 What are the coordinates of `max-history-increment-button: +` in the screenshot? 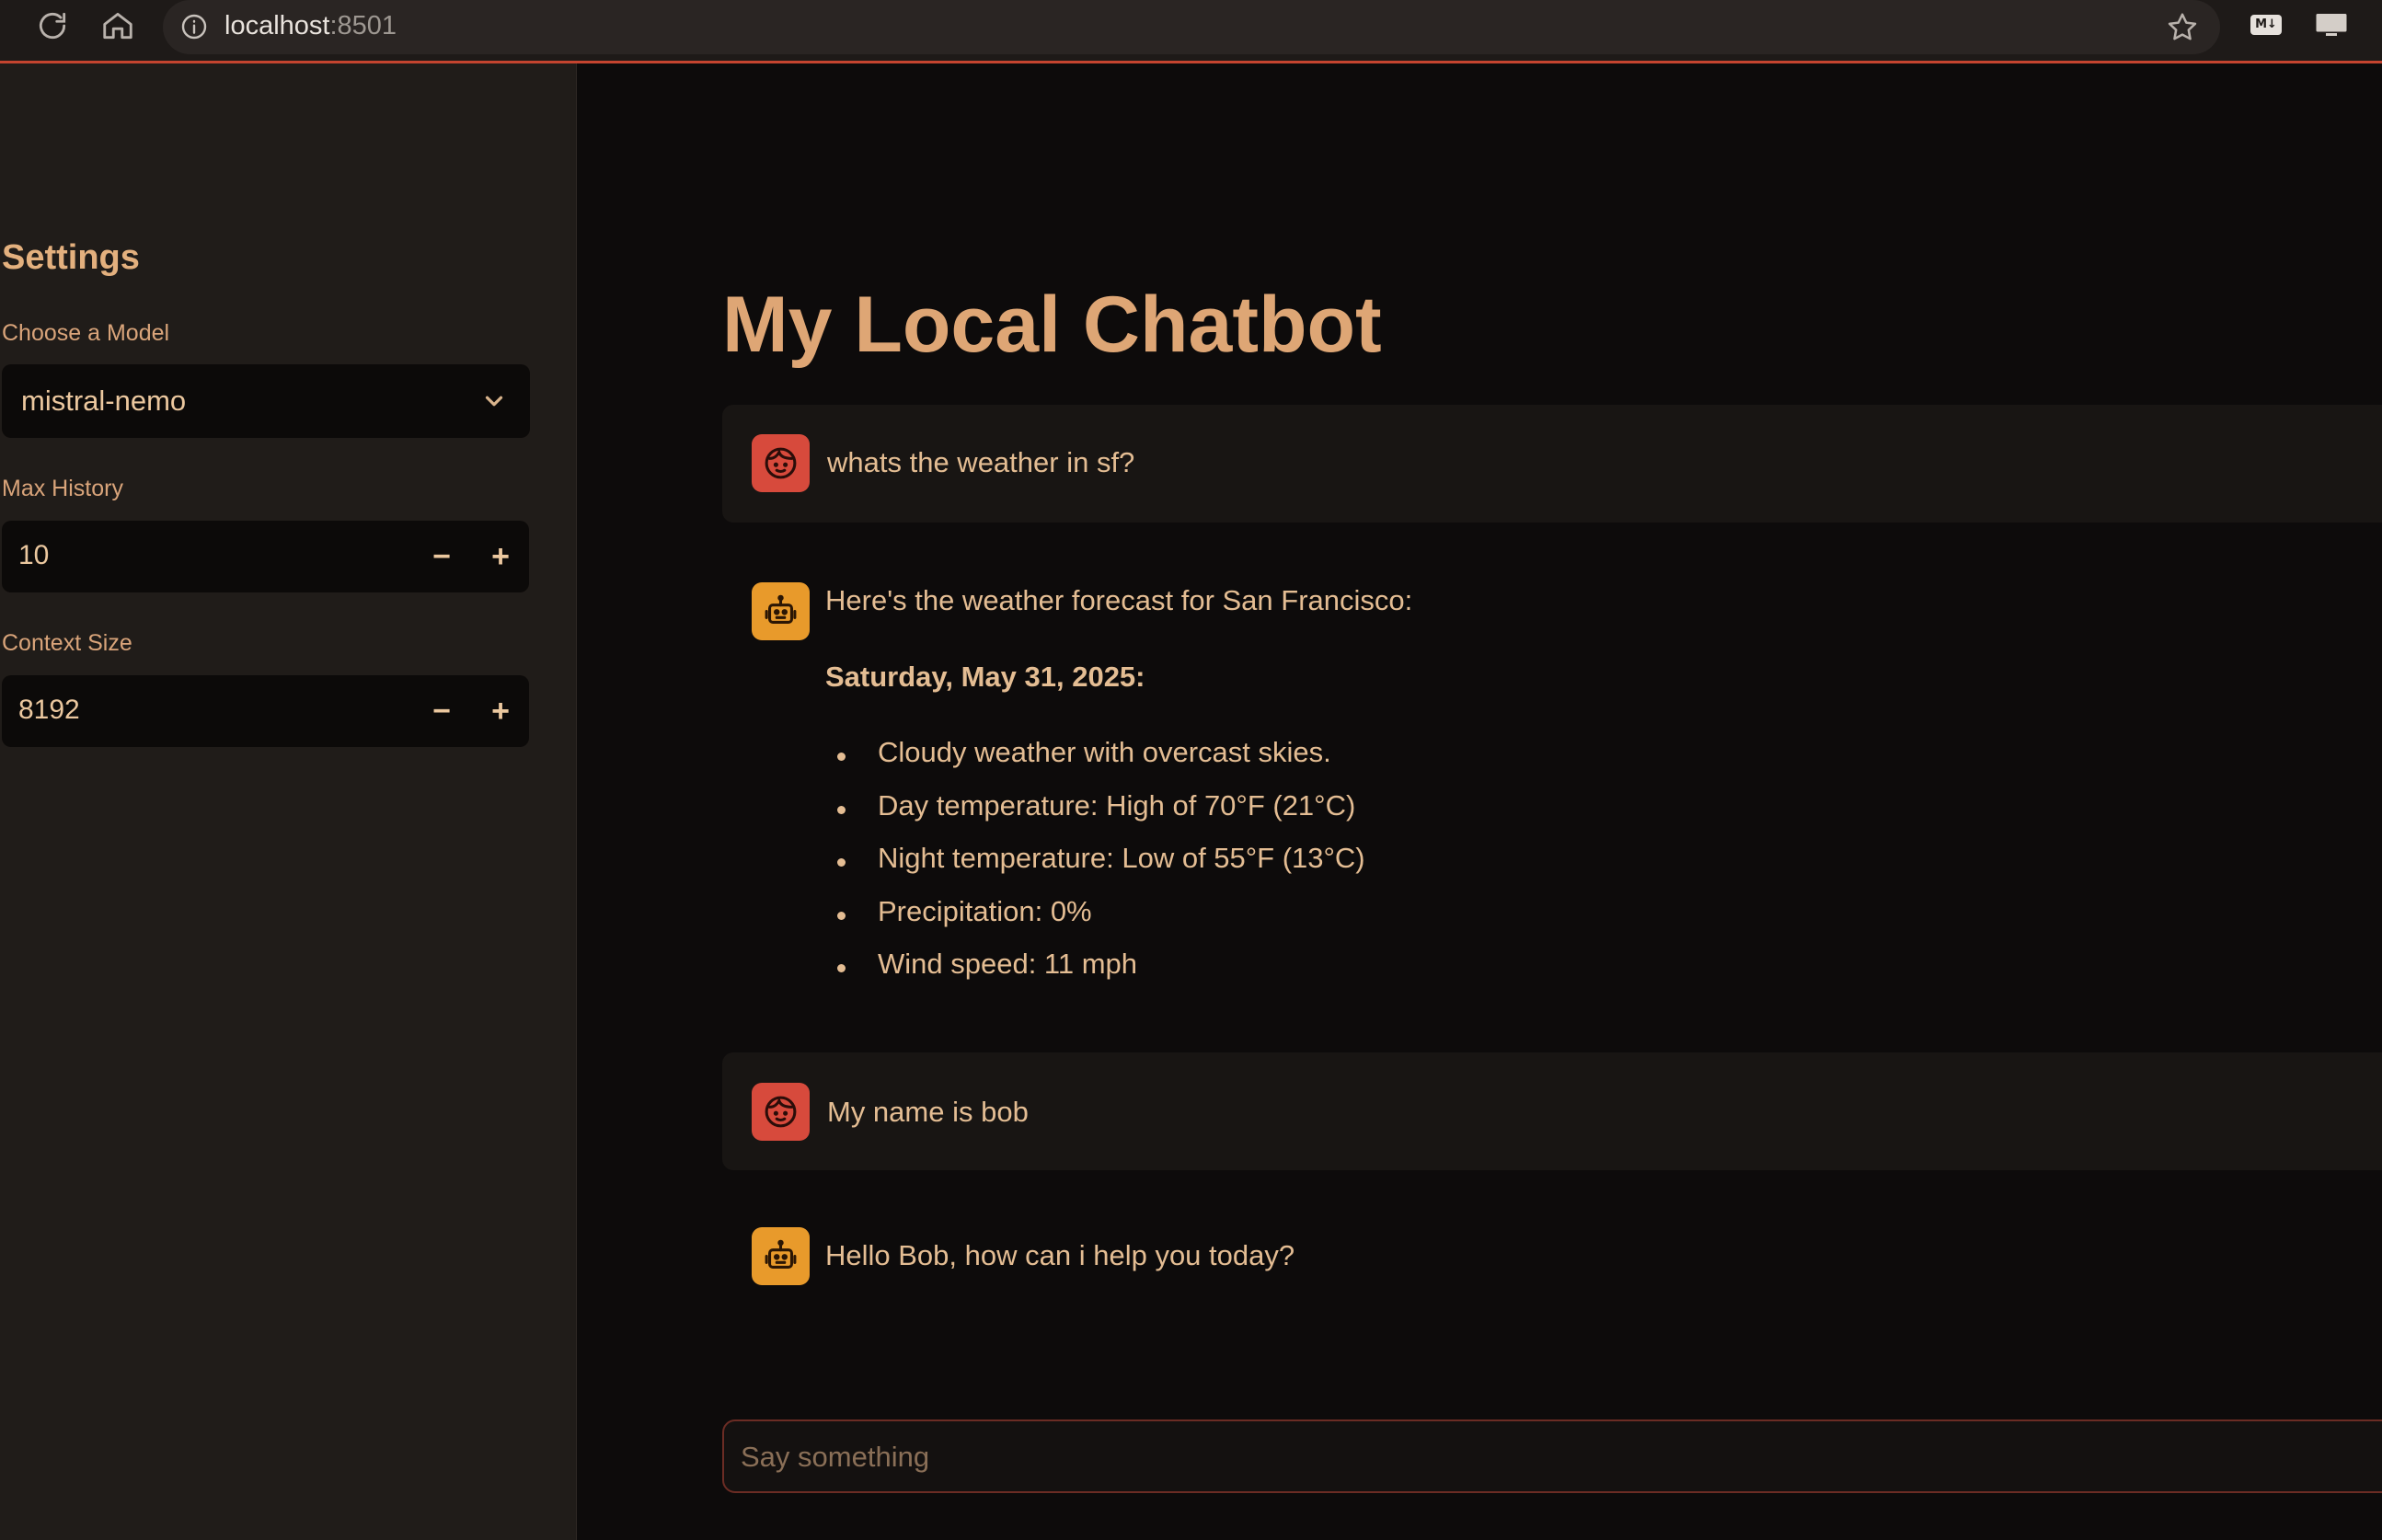 It's located at (500, 556).